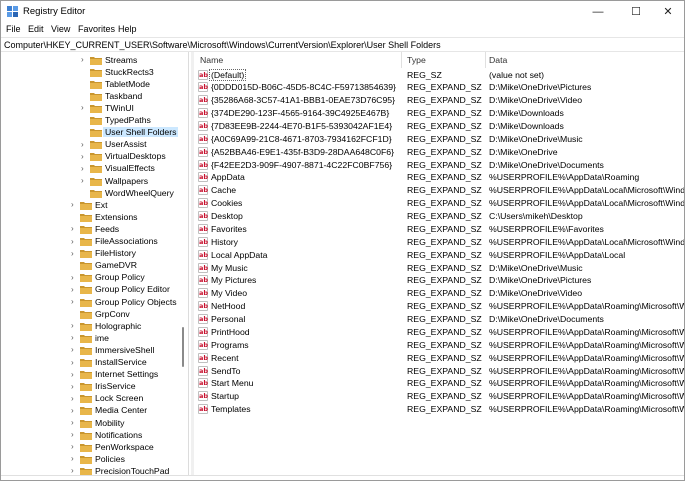  What do you see at coordinates (598, 11) in the screenshot?
I see `minimize-button: —` at bounding box center [598, 11].